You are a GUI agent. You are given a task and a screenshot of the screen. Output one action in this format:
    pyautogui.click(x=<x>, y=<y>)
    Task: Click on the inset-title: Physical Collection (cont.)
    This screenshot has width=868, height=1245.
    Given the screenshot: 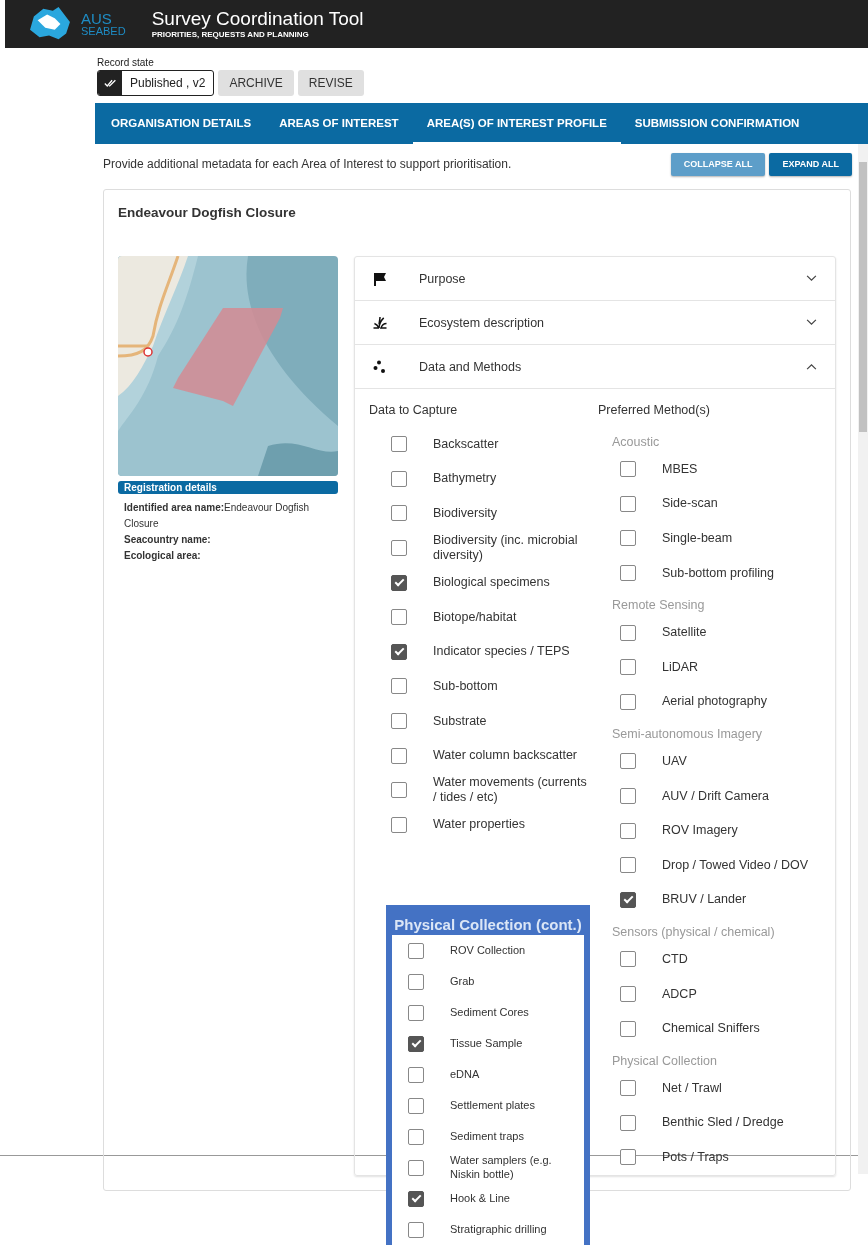 What is the action you would take?
    pyautogui.click(x=488, y=925)
    